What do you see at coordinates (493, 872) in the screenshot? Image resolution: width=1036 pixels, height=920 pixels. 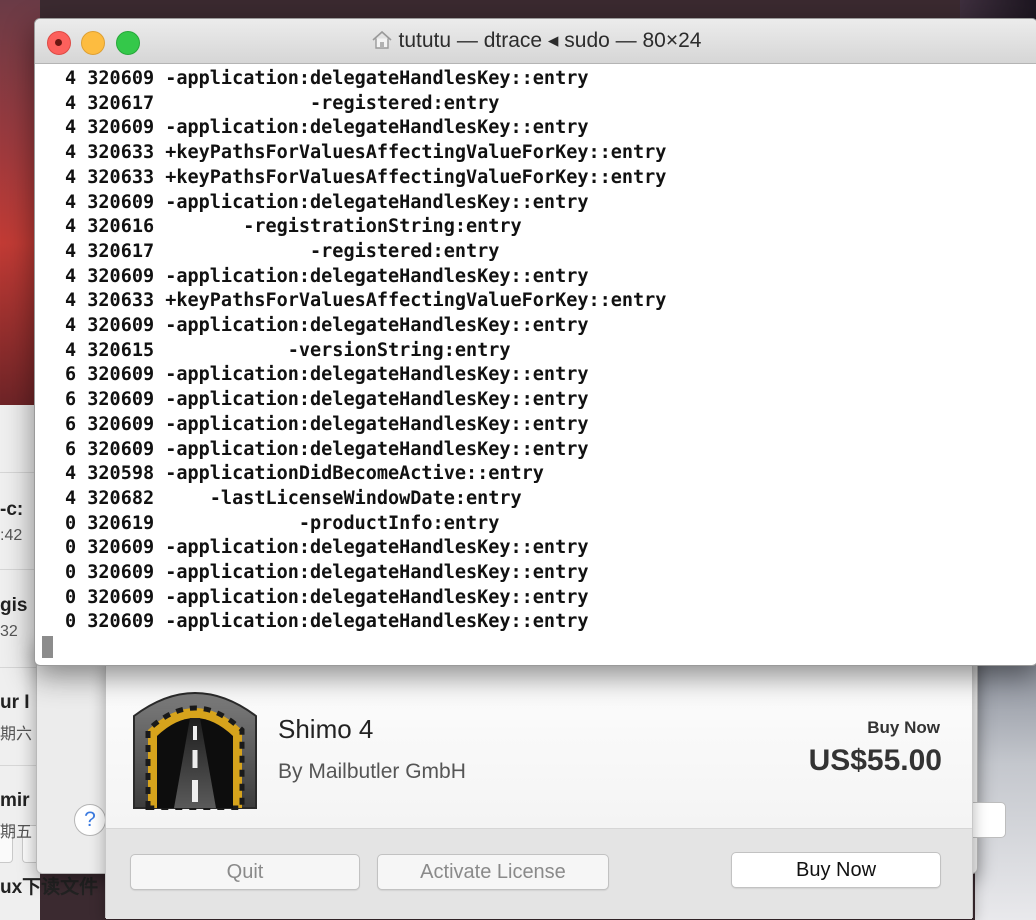 I see `activate-license-button: Activate License` at bounding box center [493, 872].